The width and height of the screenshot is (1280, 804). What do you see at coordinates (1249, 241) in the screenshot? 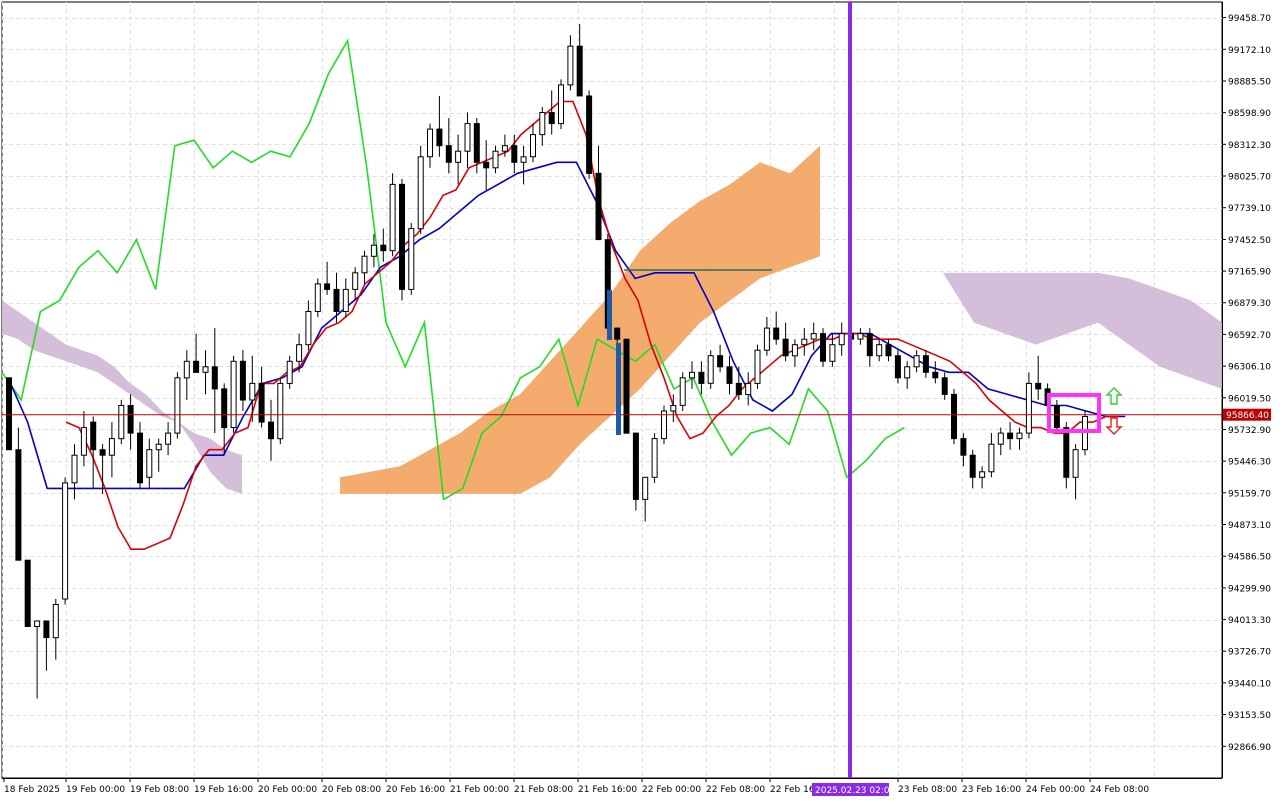
I see `price-tick-label: 97452.50` at bounding box center [1249, 241].